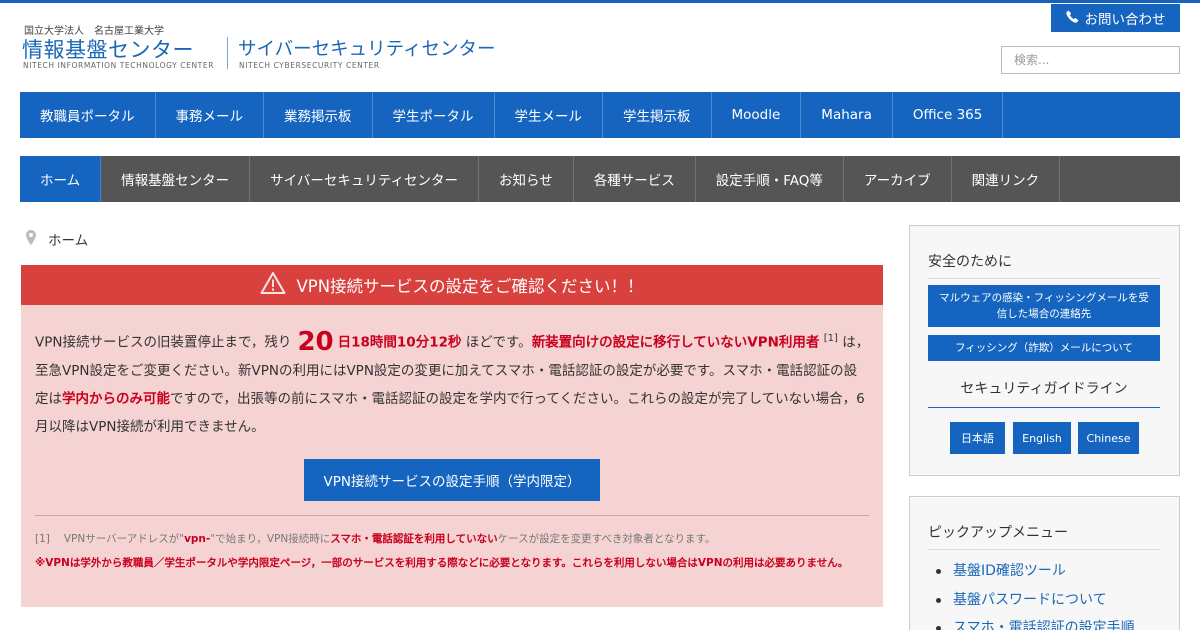 The width and height of the screenshot is (1200, 630). What do you see at coordinates (1044, 389) in the screenshot?
I see `security-guideline-heading: セキュリティガイドライン` at bounding box center [1044, 389].